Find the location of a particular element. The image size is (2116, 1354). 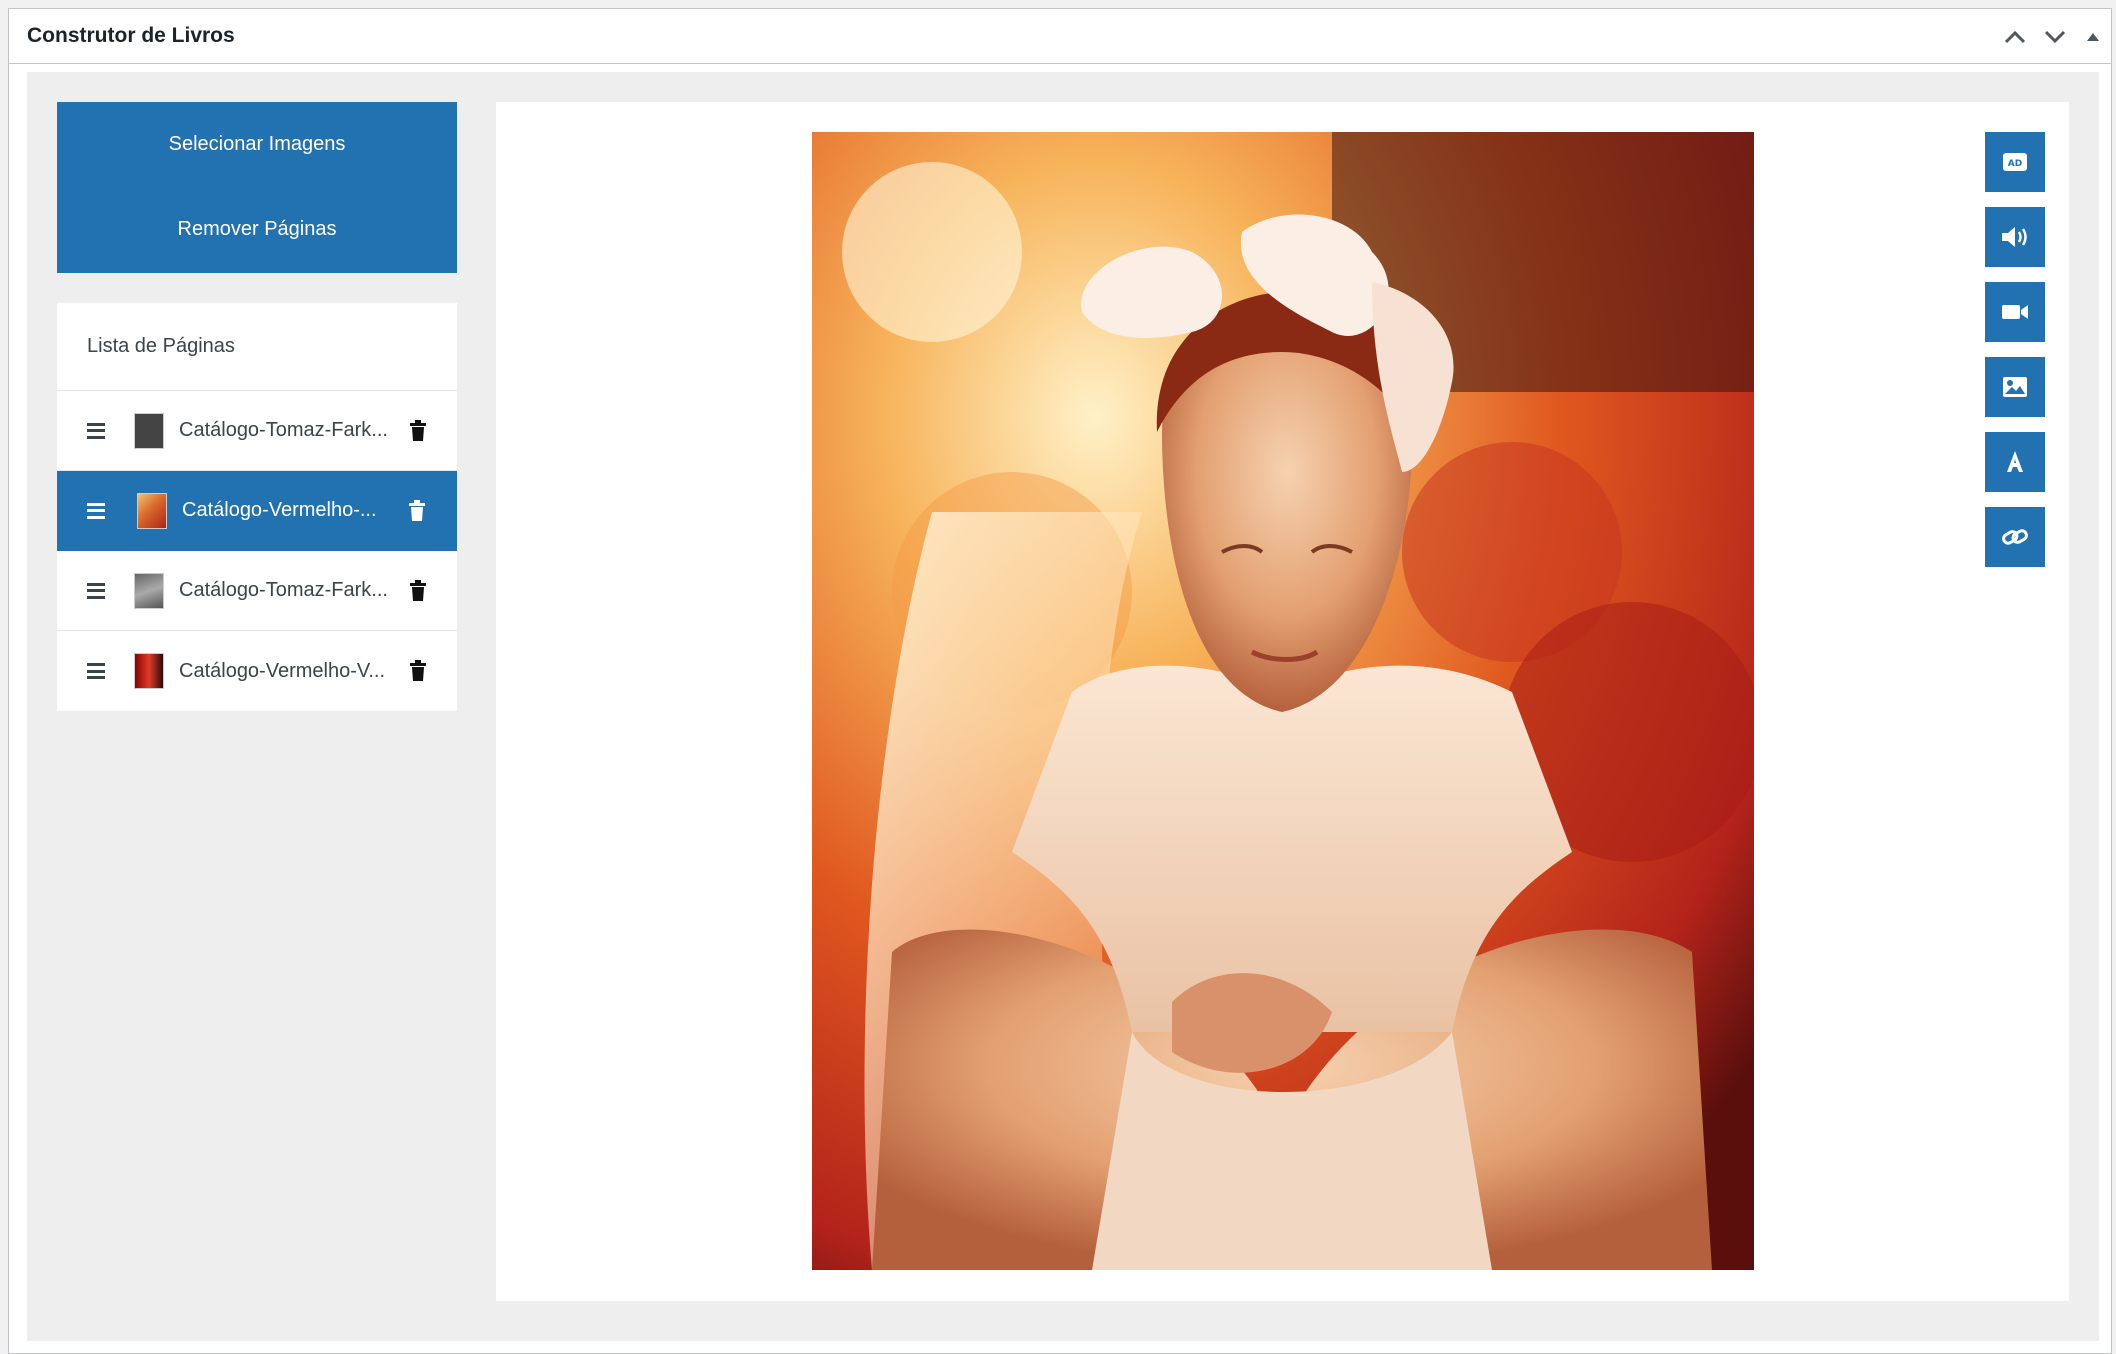

add-audio-button is located at coordinates (2015, 237).